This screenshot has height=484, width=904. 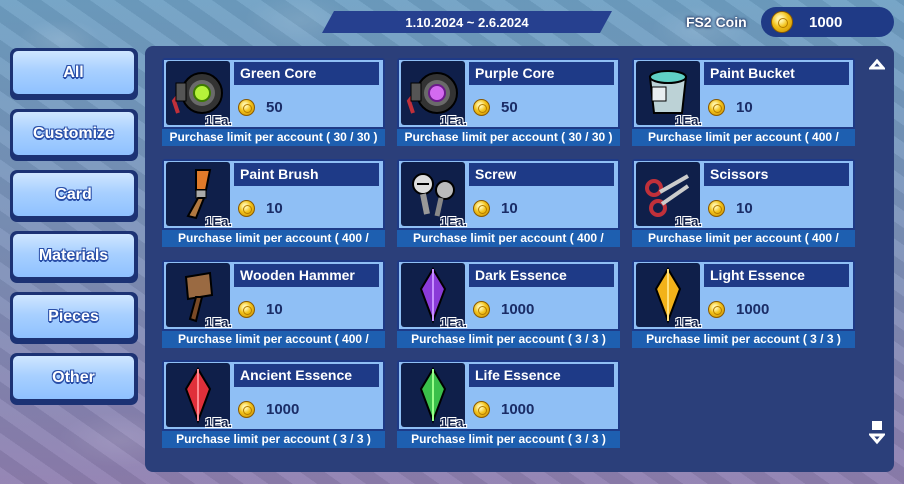 I want to click on category-label: Card, so click(x=73, y=194).